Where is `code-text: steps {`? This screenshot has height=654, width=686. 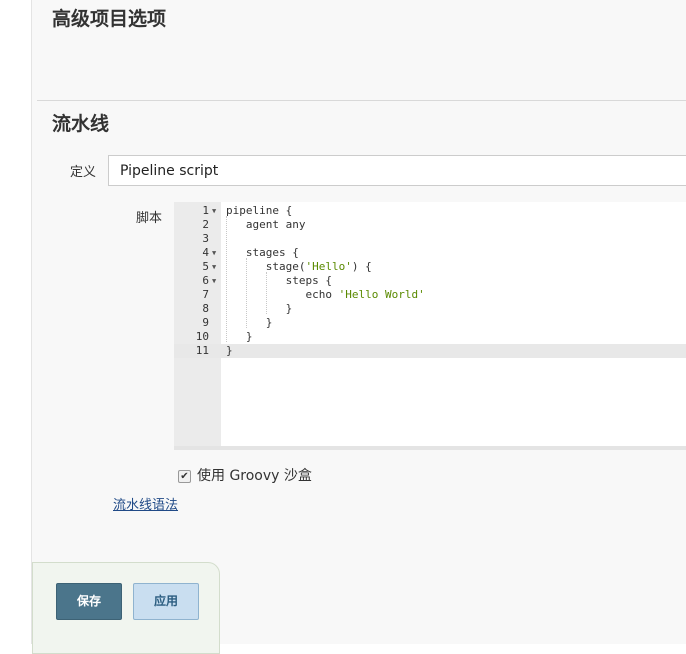
code-text: steps { is located at coordinates (279, 280).